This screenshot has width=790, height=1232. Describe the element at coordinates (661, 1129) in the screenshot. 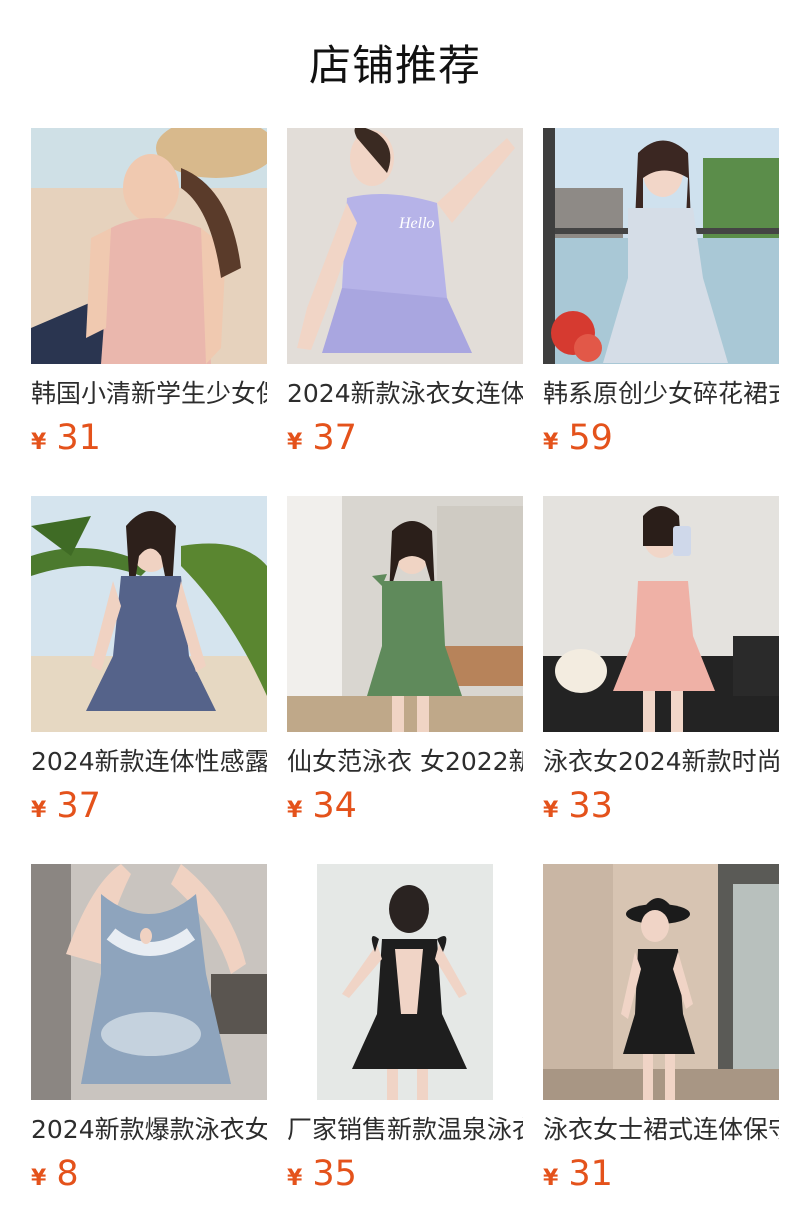

I see `product-name: 泳衣女士裙式连体保守遮肚` at that location.